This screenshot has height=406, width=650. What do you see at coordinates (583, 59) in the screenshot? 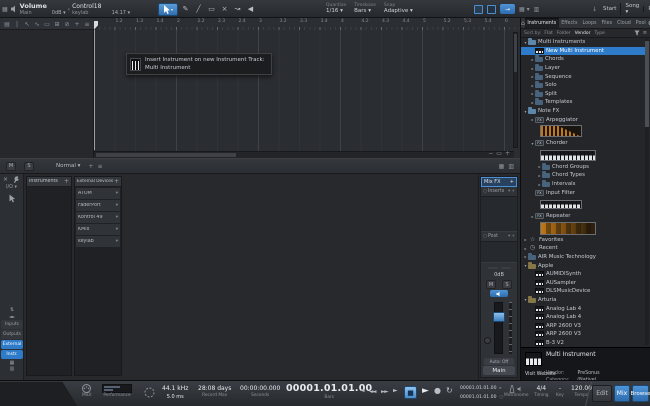
I see `browser-tree-item: ▸ Chords` at bounding box center [583, 59].